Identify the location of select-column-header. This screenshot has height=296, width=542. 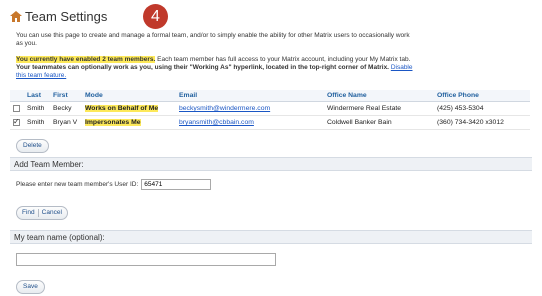
(17, 96).